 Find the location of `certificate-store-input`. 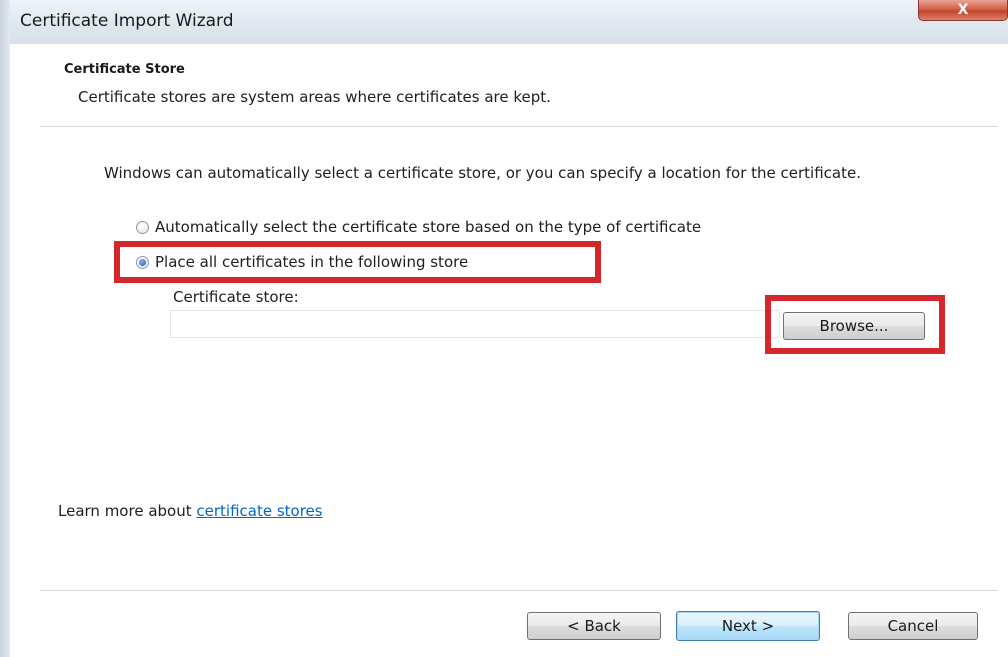

certificate-store-input is located at coordinates (475, 324).